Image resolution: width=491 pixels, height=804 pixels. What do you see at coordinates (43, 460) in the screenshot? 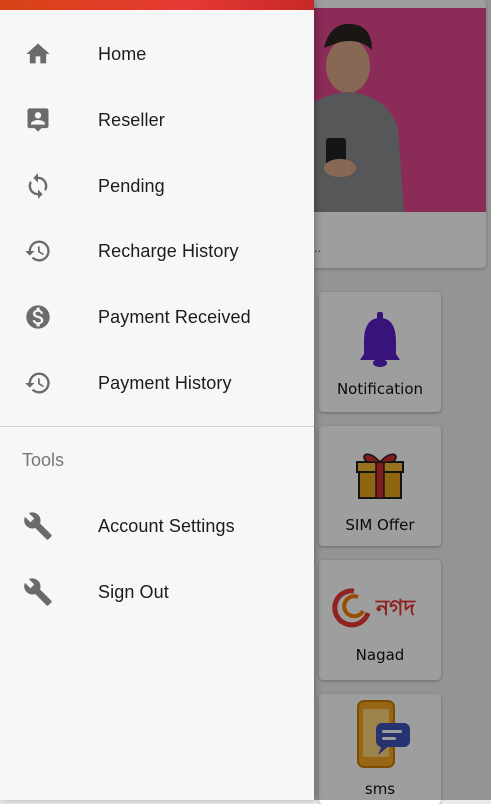
I see `tools-section-header: Tools` at bounding box center [43, 460].